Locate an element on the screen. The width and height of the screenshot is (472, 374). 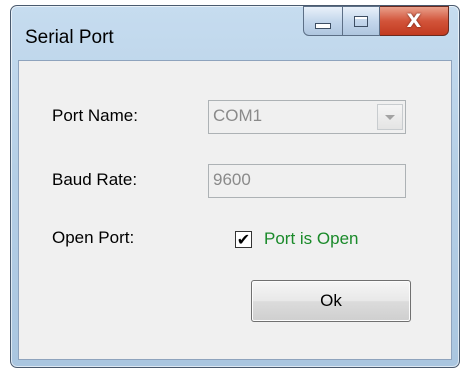
ok-button: Ok is located at coordinates (331, 301).